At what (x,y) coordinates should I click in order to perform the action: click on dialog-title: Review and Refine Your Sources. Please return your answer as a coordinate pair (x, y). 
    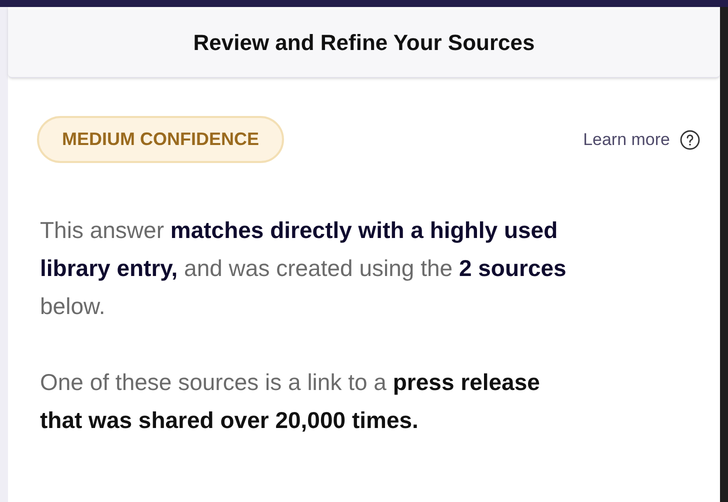
    Looking at the image, I should click on (364, 42).